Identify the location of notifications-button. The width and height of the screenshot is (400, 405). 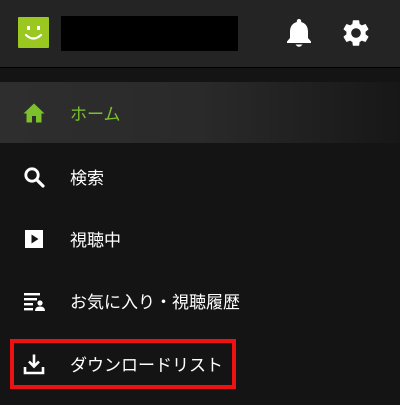
(299, 33).